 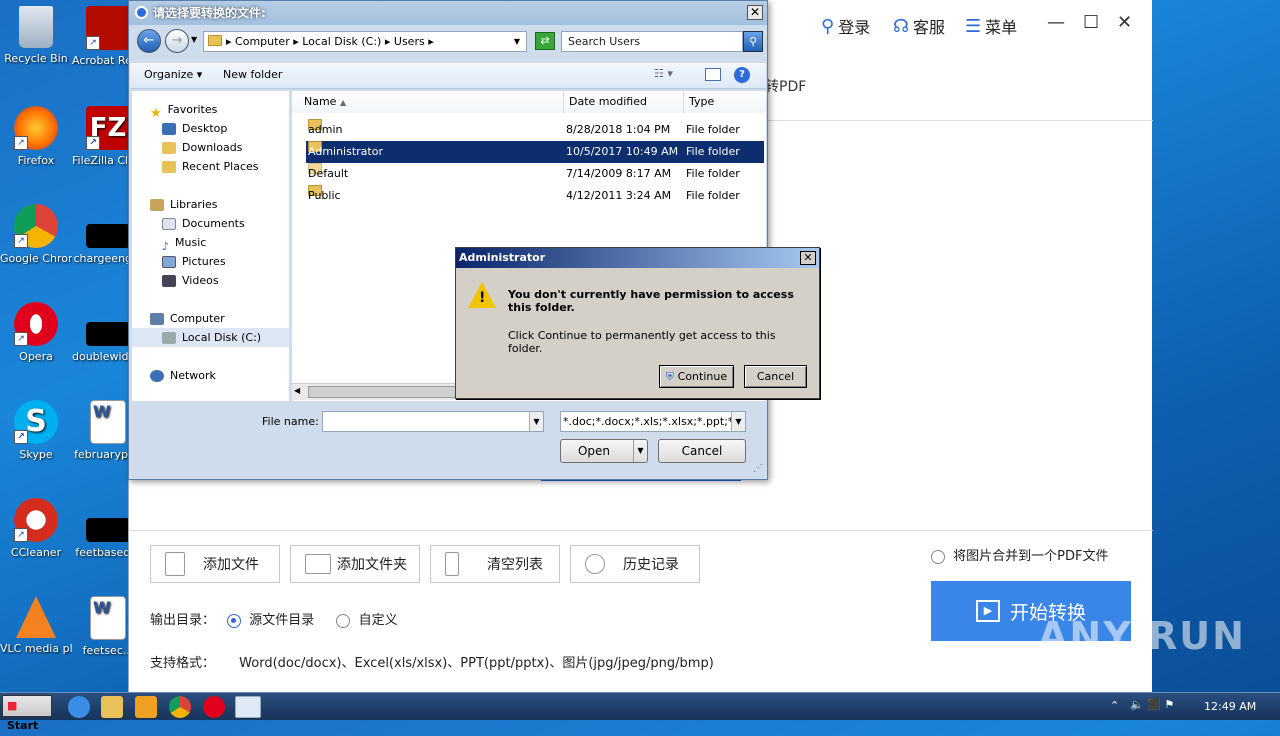 What do you see at coordinates (183, 110) in the screenshot?
I see `nav-favorites: ★ Favorites` at bounding box center [183, 110].